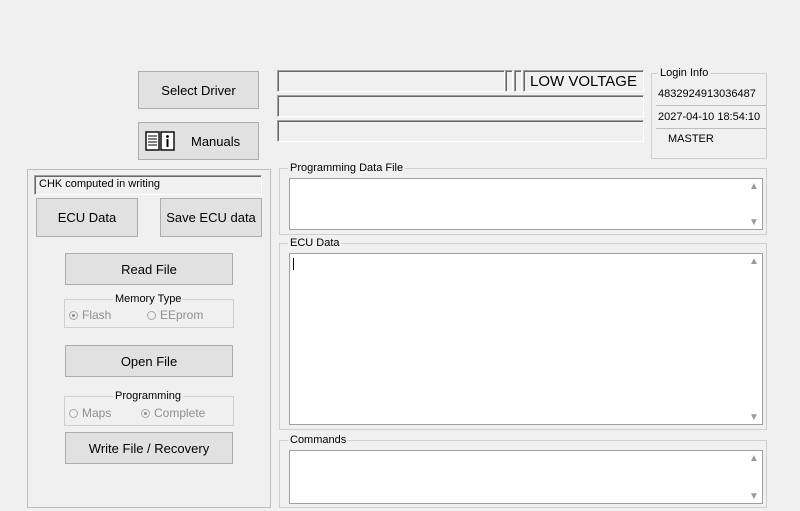  I want to click on manuals-button: Manuals, so click(198, 141).